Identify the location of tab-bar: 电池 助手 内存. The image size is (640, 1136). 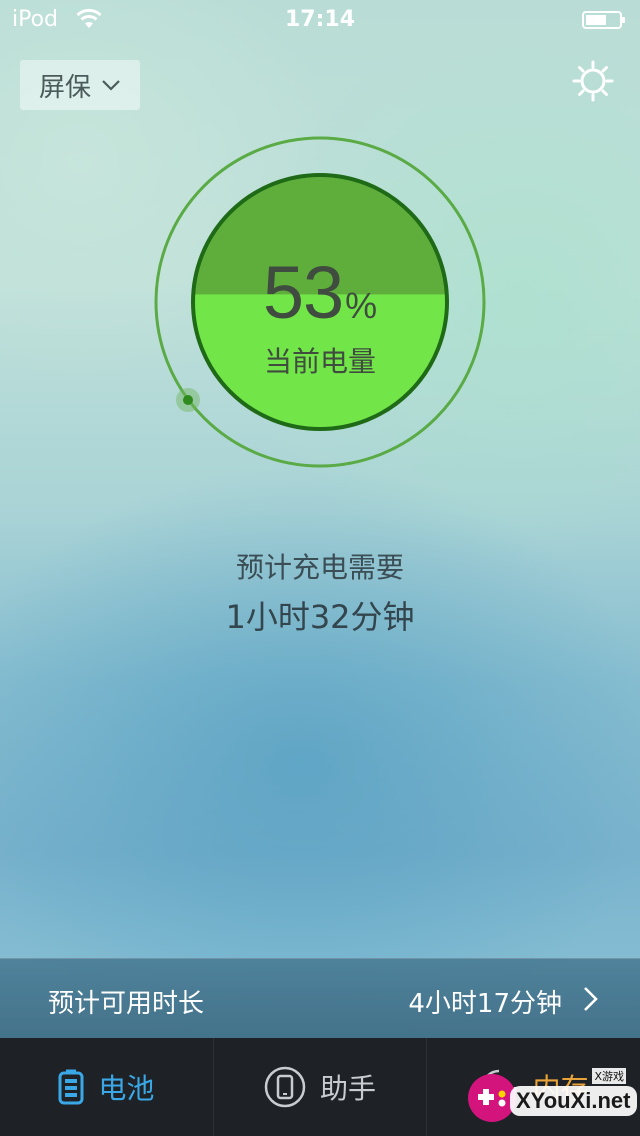
(320, 1087).